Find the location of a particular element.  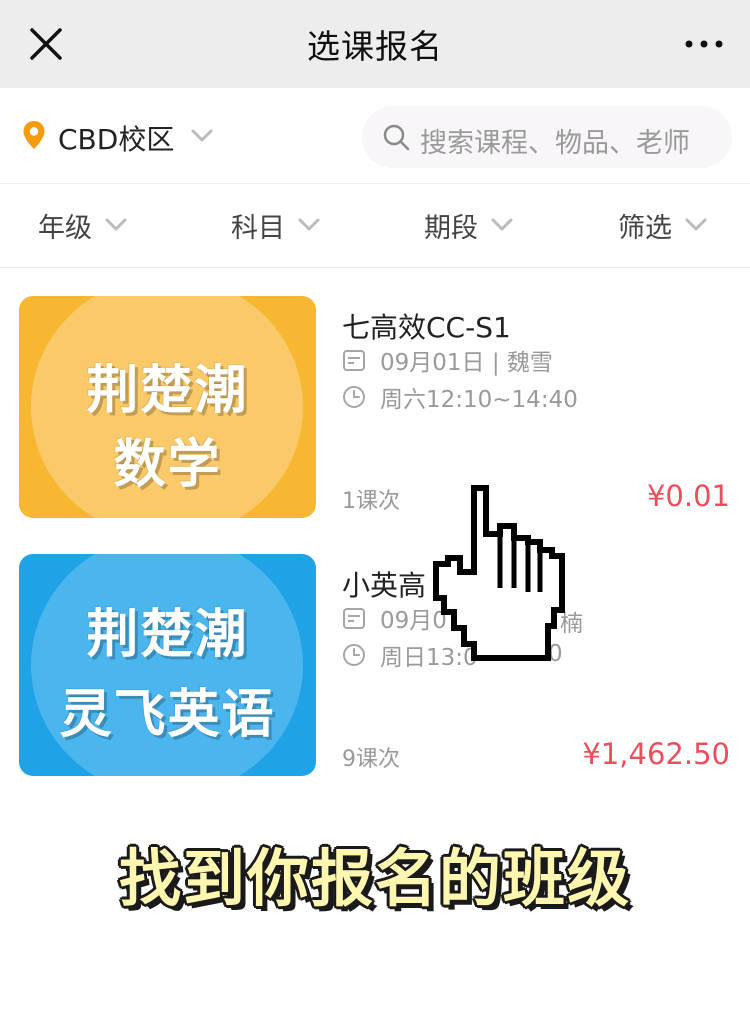

filter-bar: 年级 科目 期段 筛选 is located at coordinates (375, 226).